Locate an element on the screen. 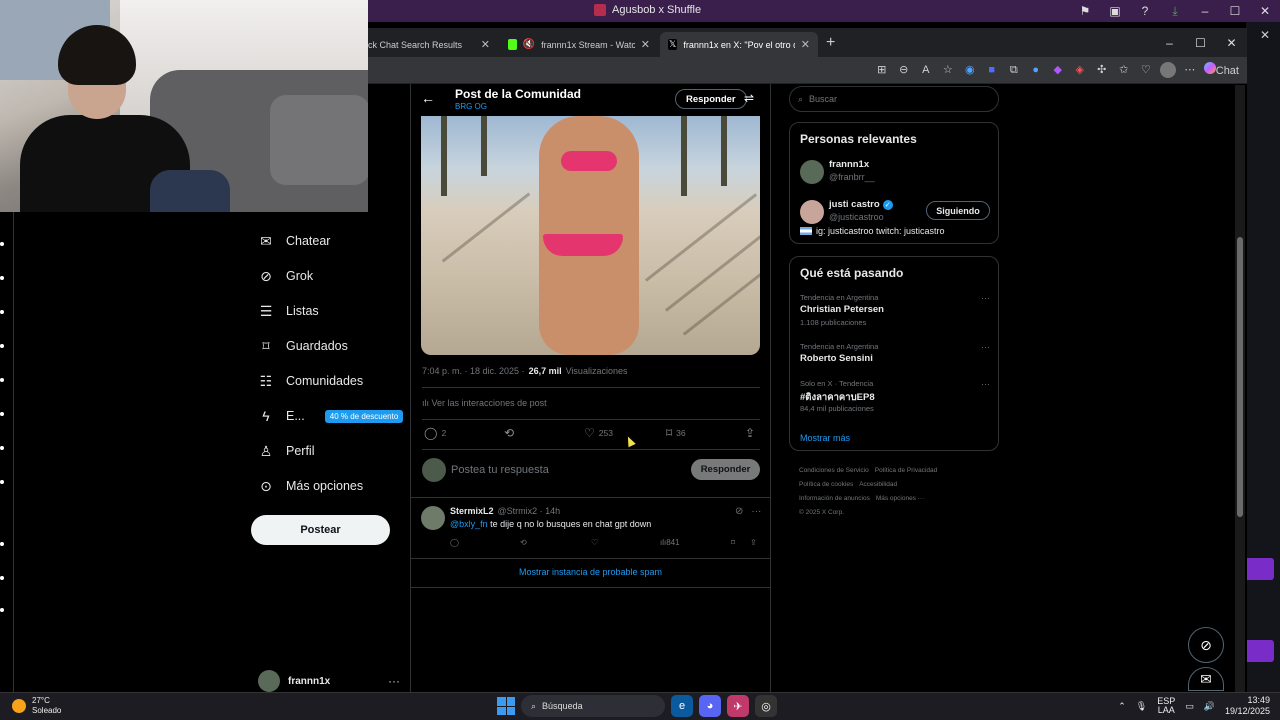  views-icon: ılı 841 is located at coordinates (670, 542).